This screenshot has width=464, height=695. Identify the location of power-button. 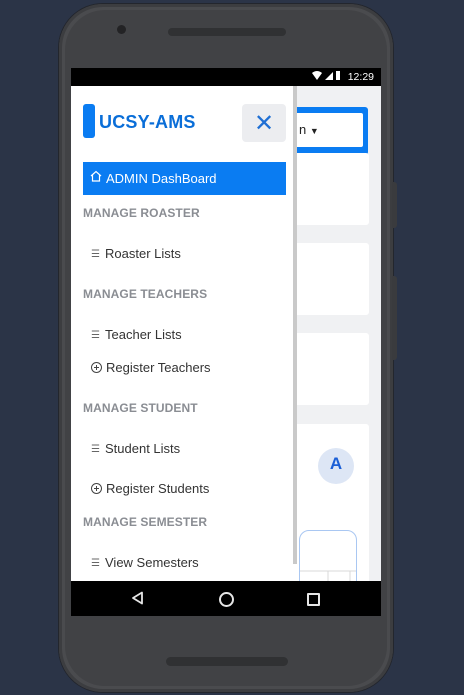
(394, 318).